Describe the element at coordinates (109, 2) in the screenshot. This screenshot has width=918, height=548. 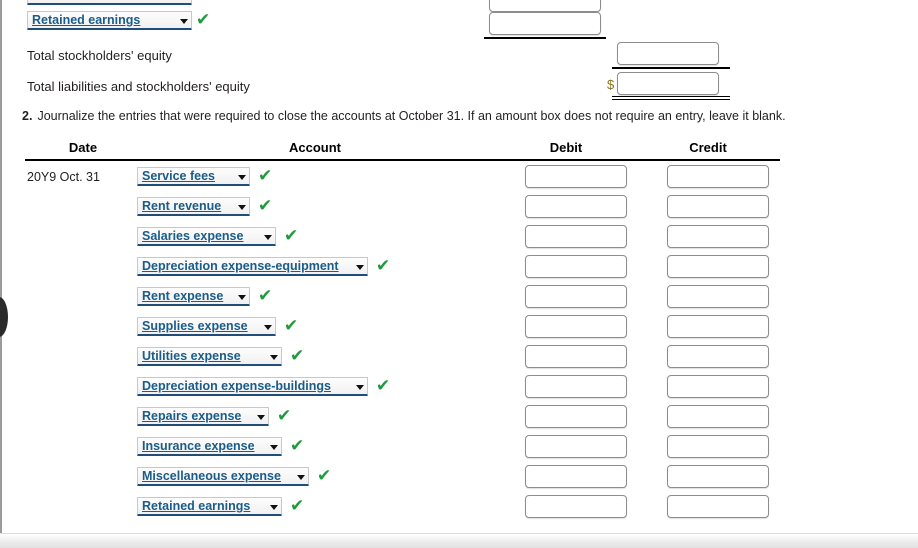
I see `account-select-cutoff` at that location.